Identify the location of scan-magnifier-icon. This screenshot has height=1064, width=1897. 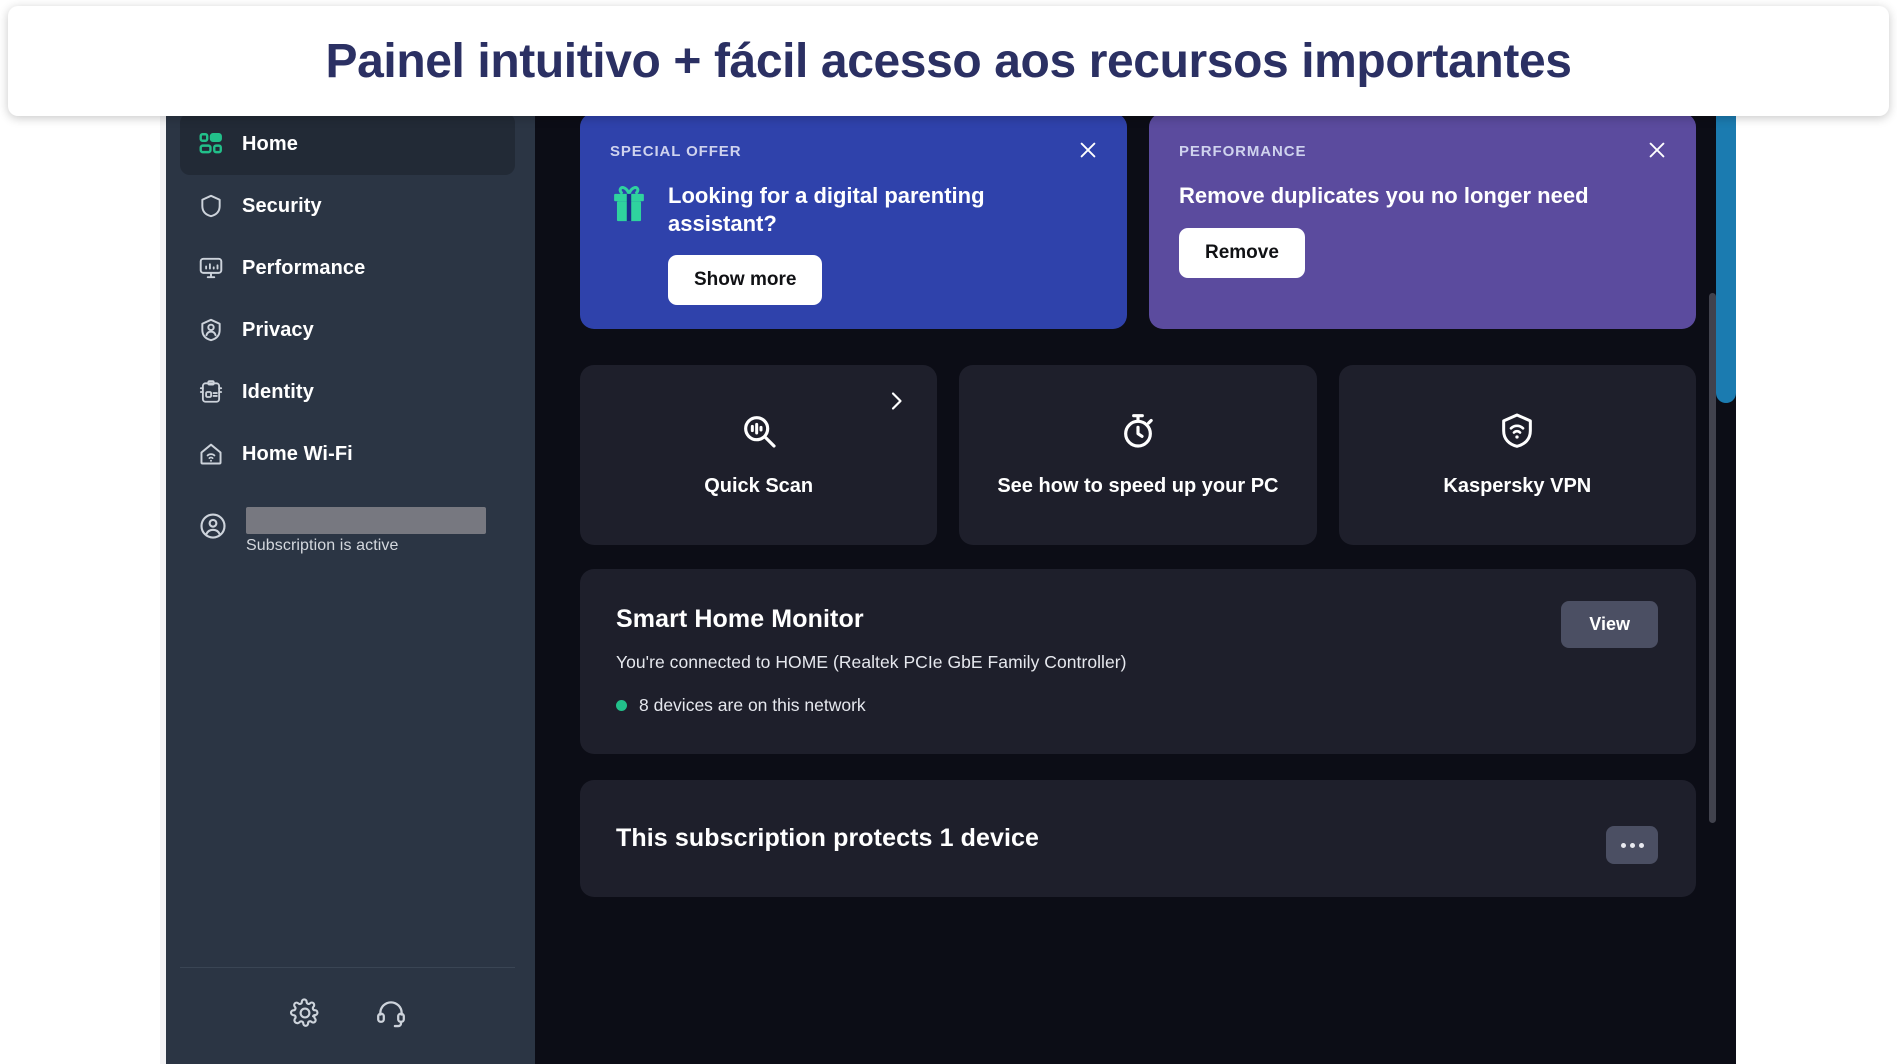
(759, 431).